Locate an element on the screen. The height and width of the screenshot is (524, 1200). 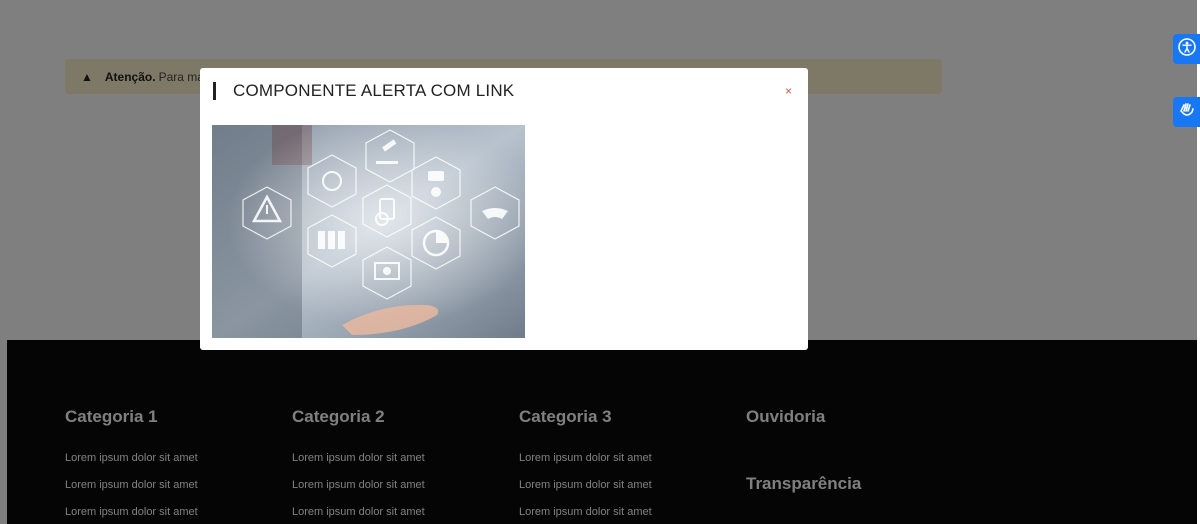
sign-language-icon is located at coordinates (1187, 112).